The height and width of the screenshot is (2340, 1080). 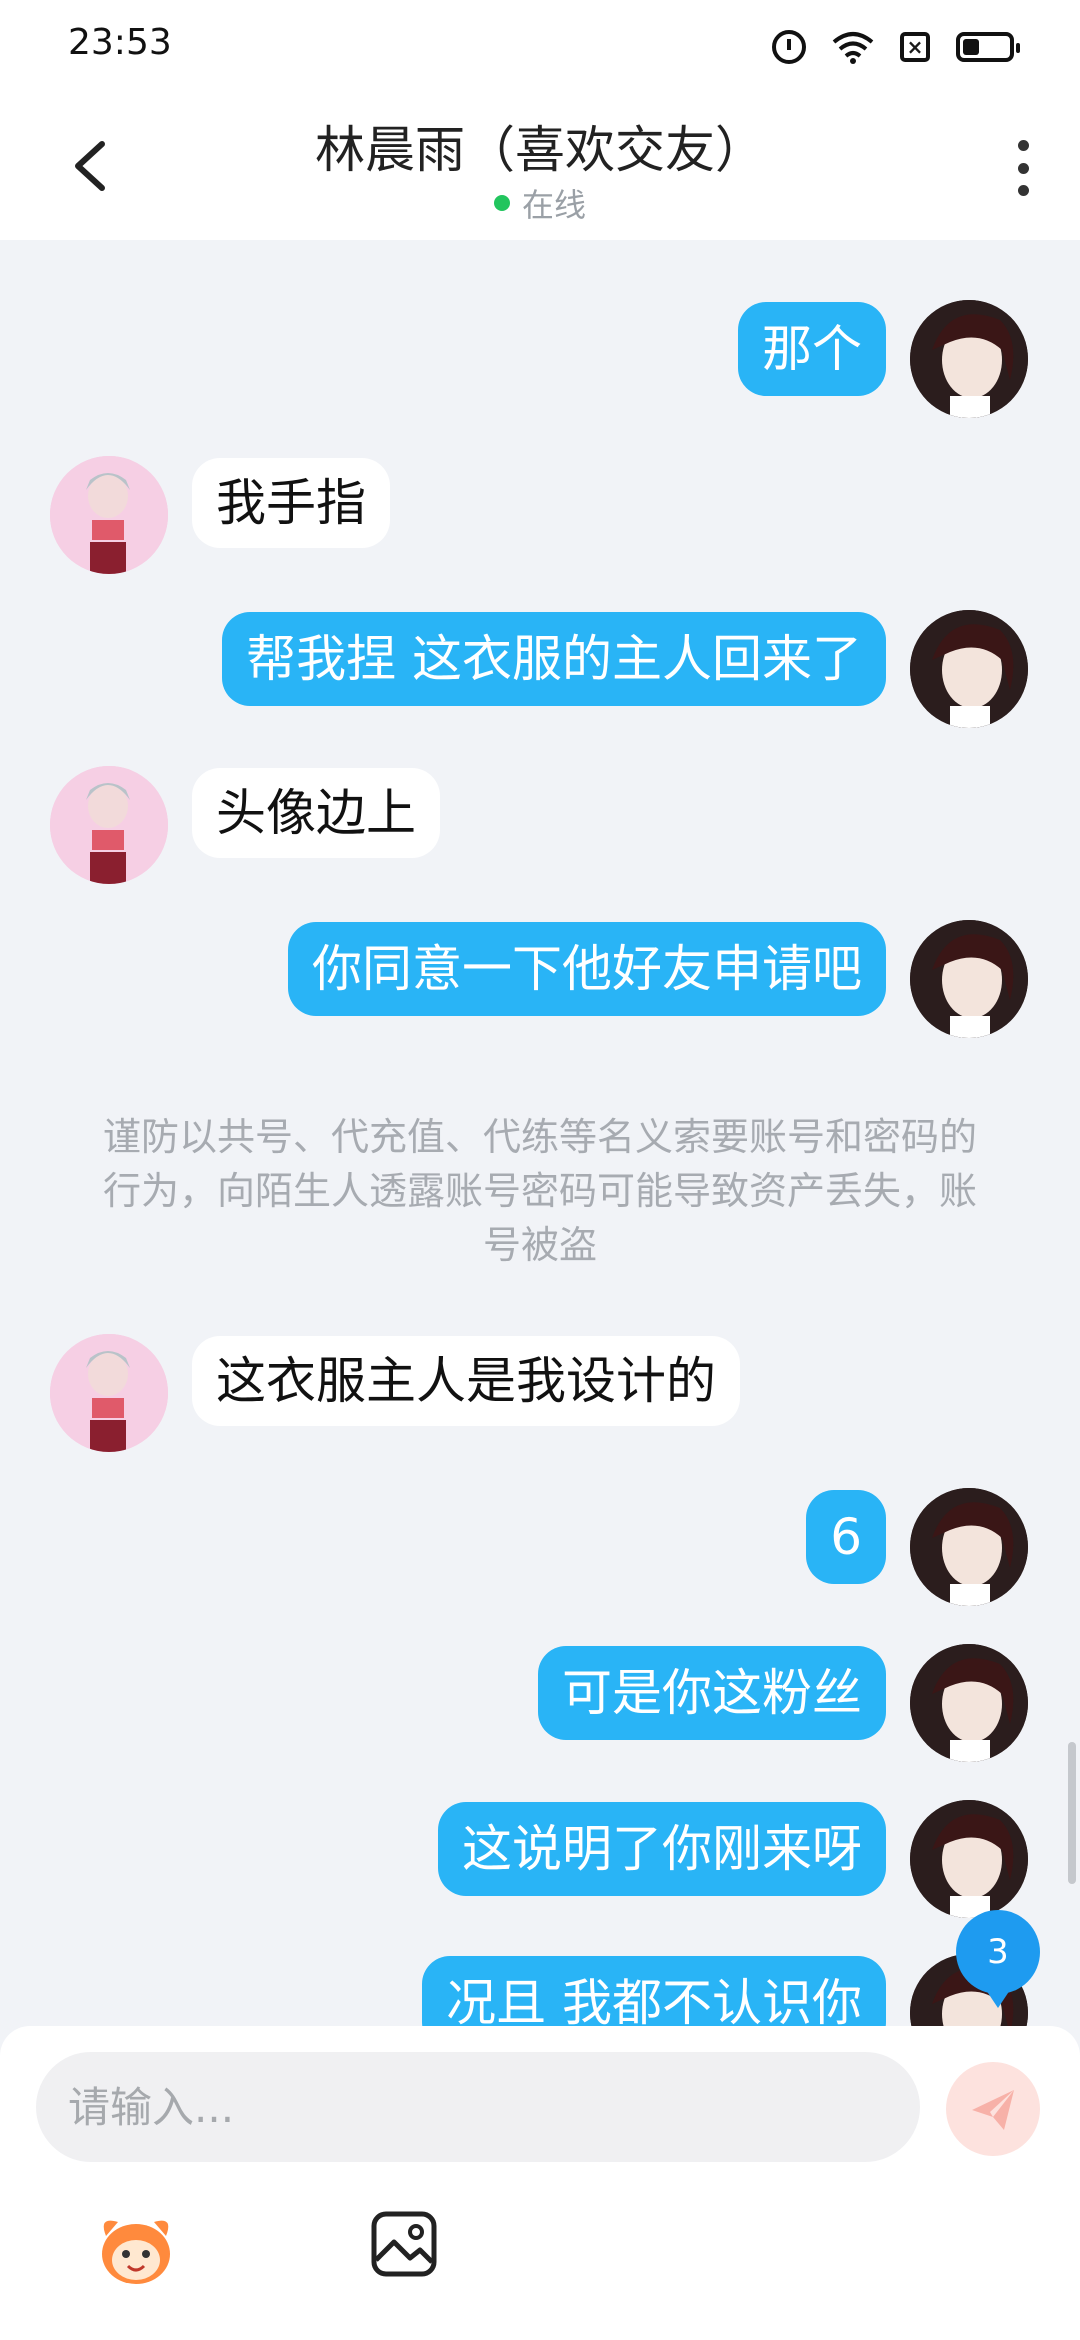 What do you see at coordinates (587, 969) in the screenshot?
I see `message-bubble-outgoing: 你同意一下他好友申请吧` at bounding box center [587, 969].